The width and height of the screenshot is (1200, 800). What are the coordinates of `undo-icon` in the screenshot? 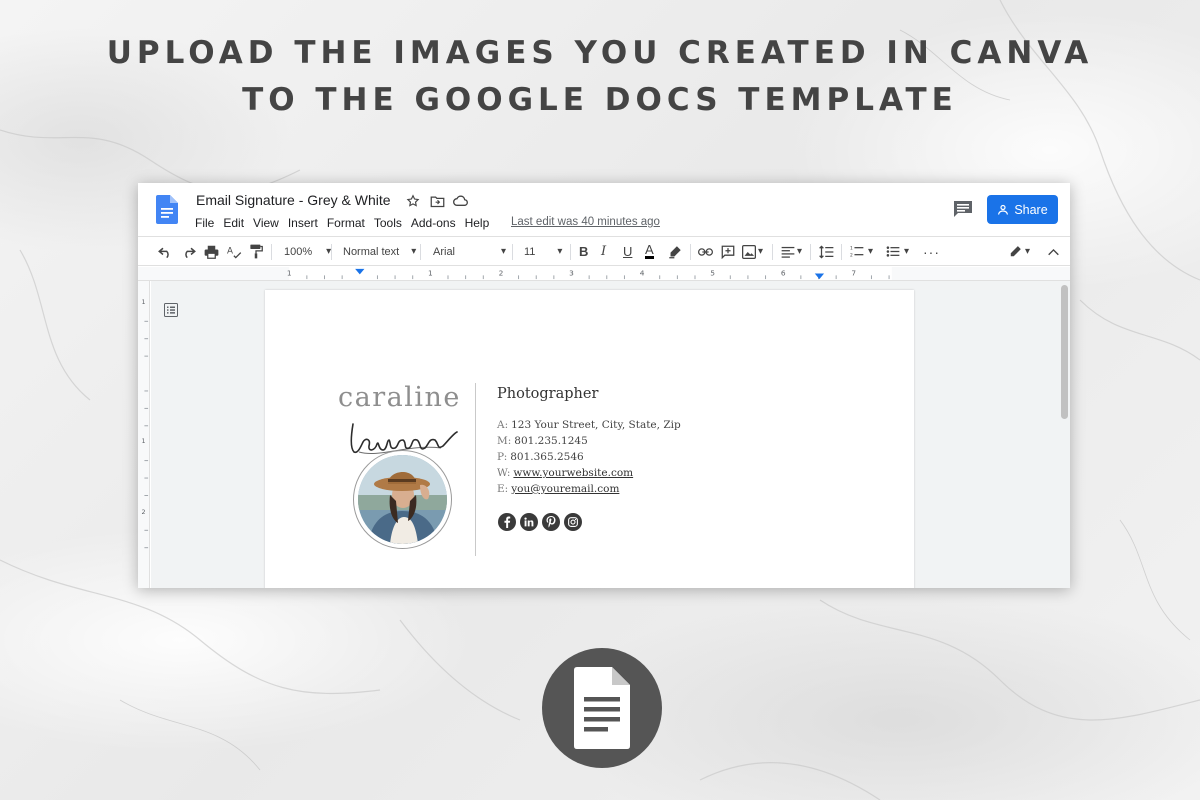 It's located at (165, 251).